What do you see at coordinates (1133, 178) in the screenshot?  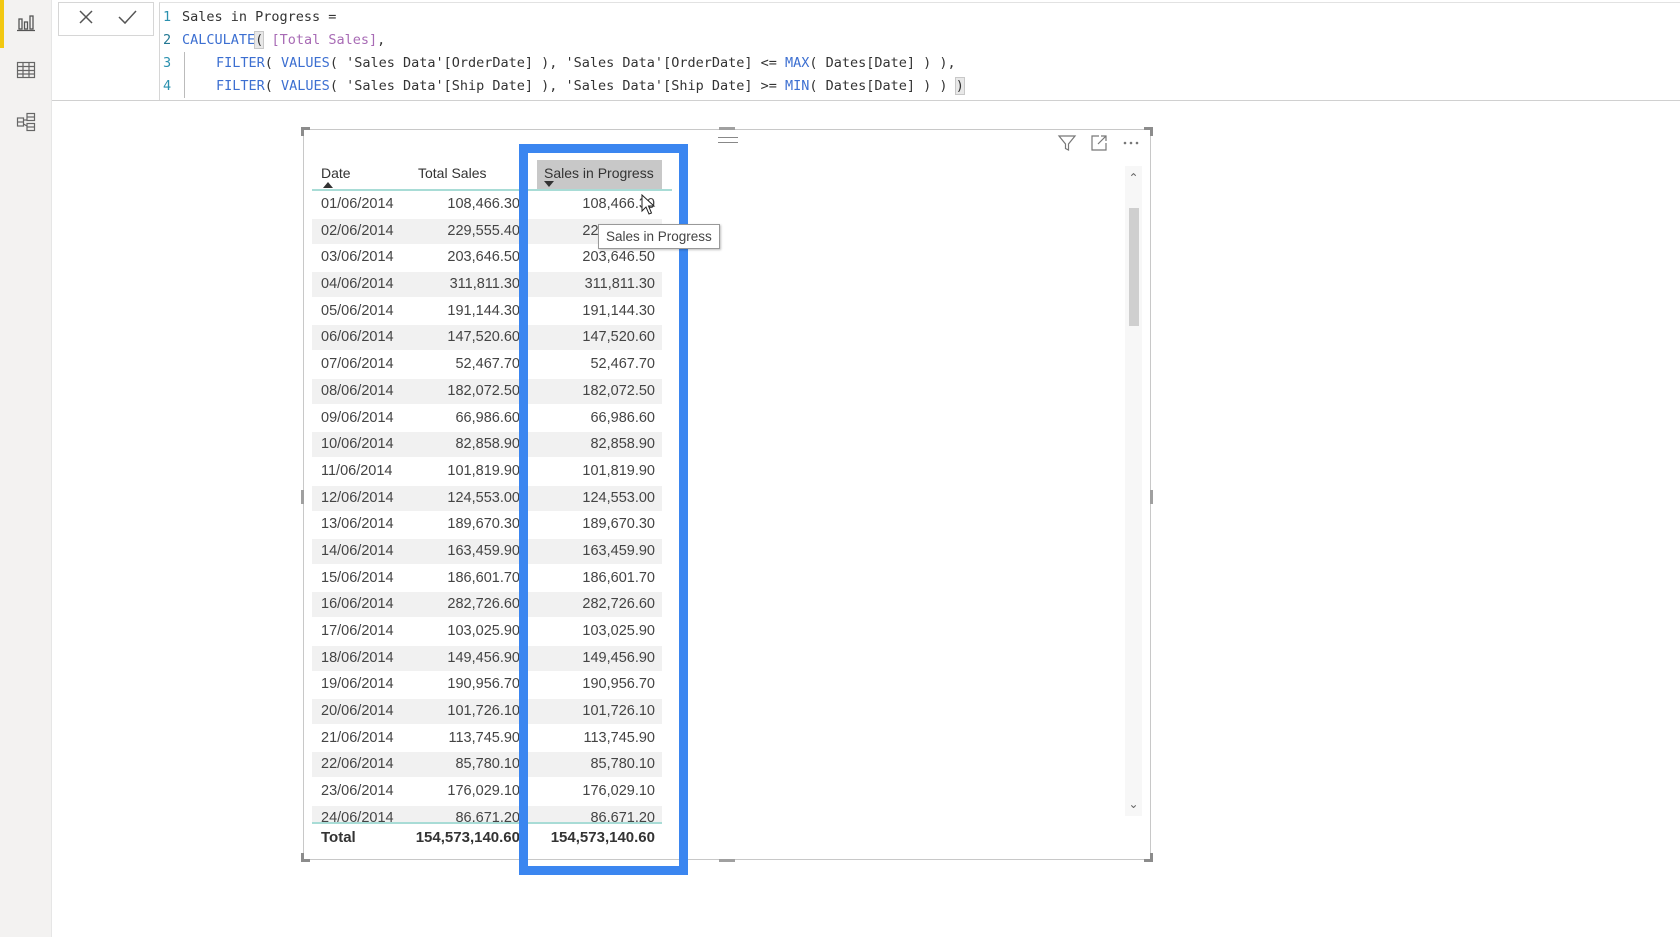 I see `scroll-up-button: ⌃` at bounding box center [1133, 178].